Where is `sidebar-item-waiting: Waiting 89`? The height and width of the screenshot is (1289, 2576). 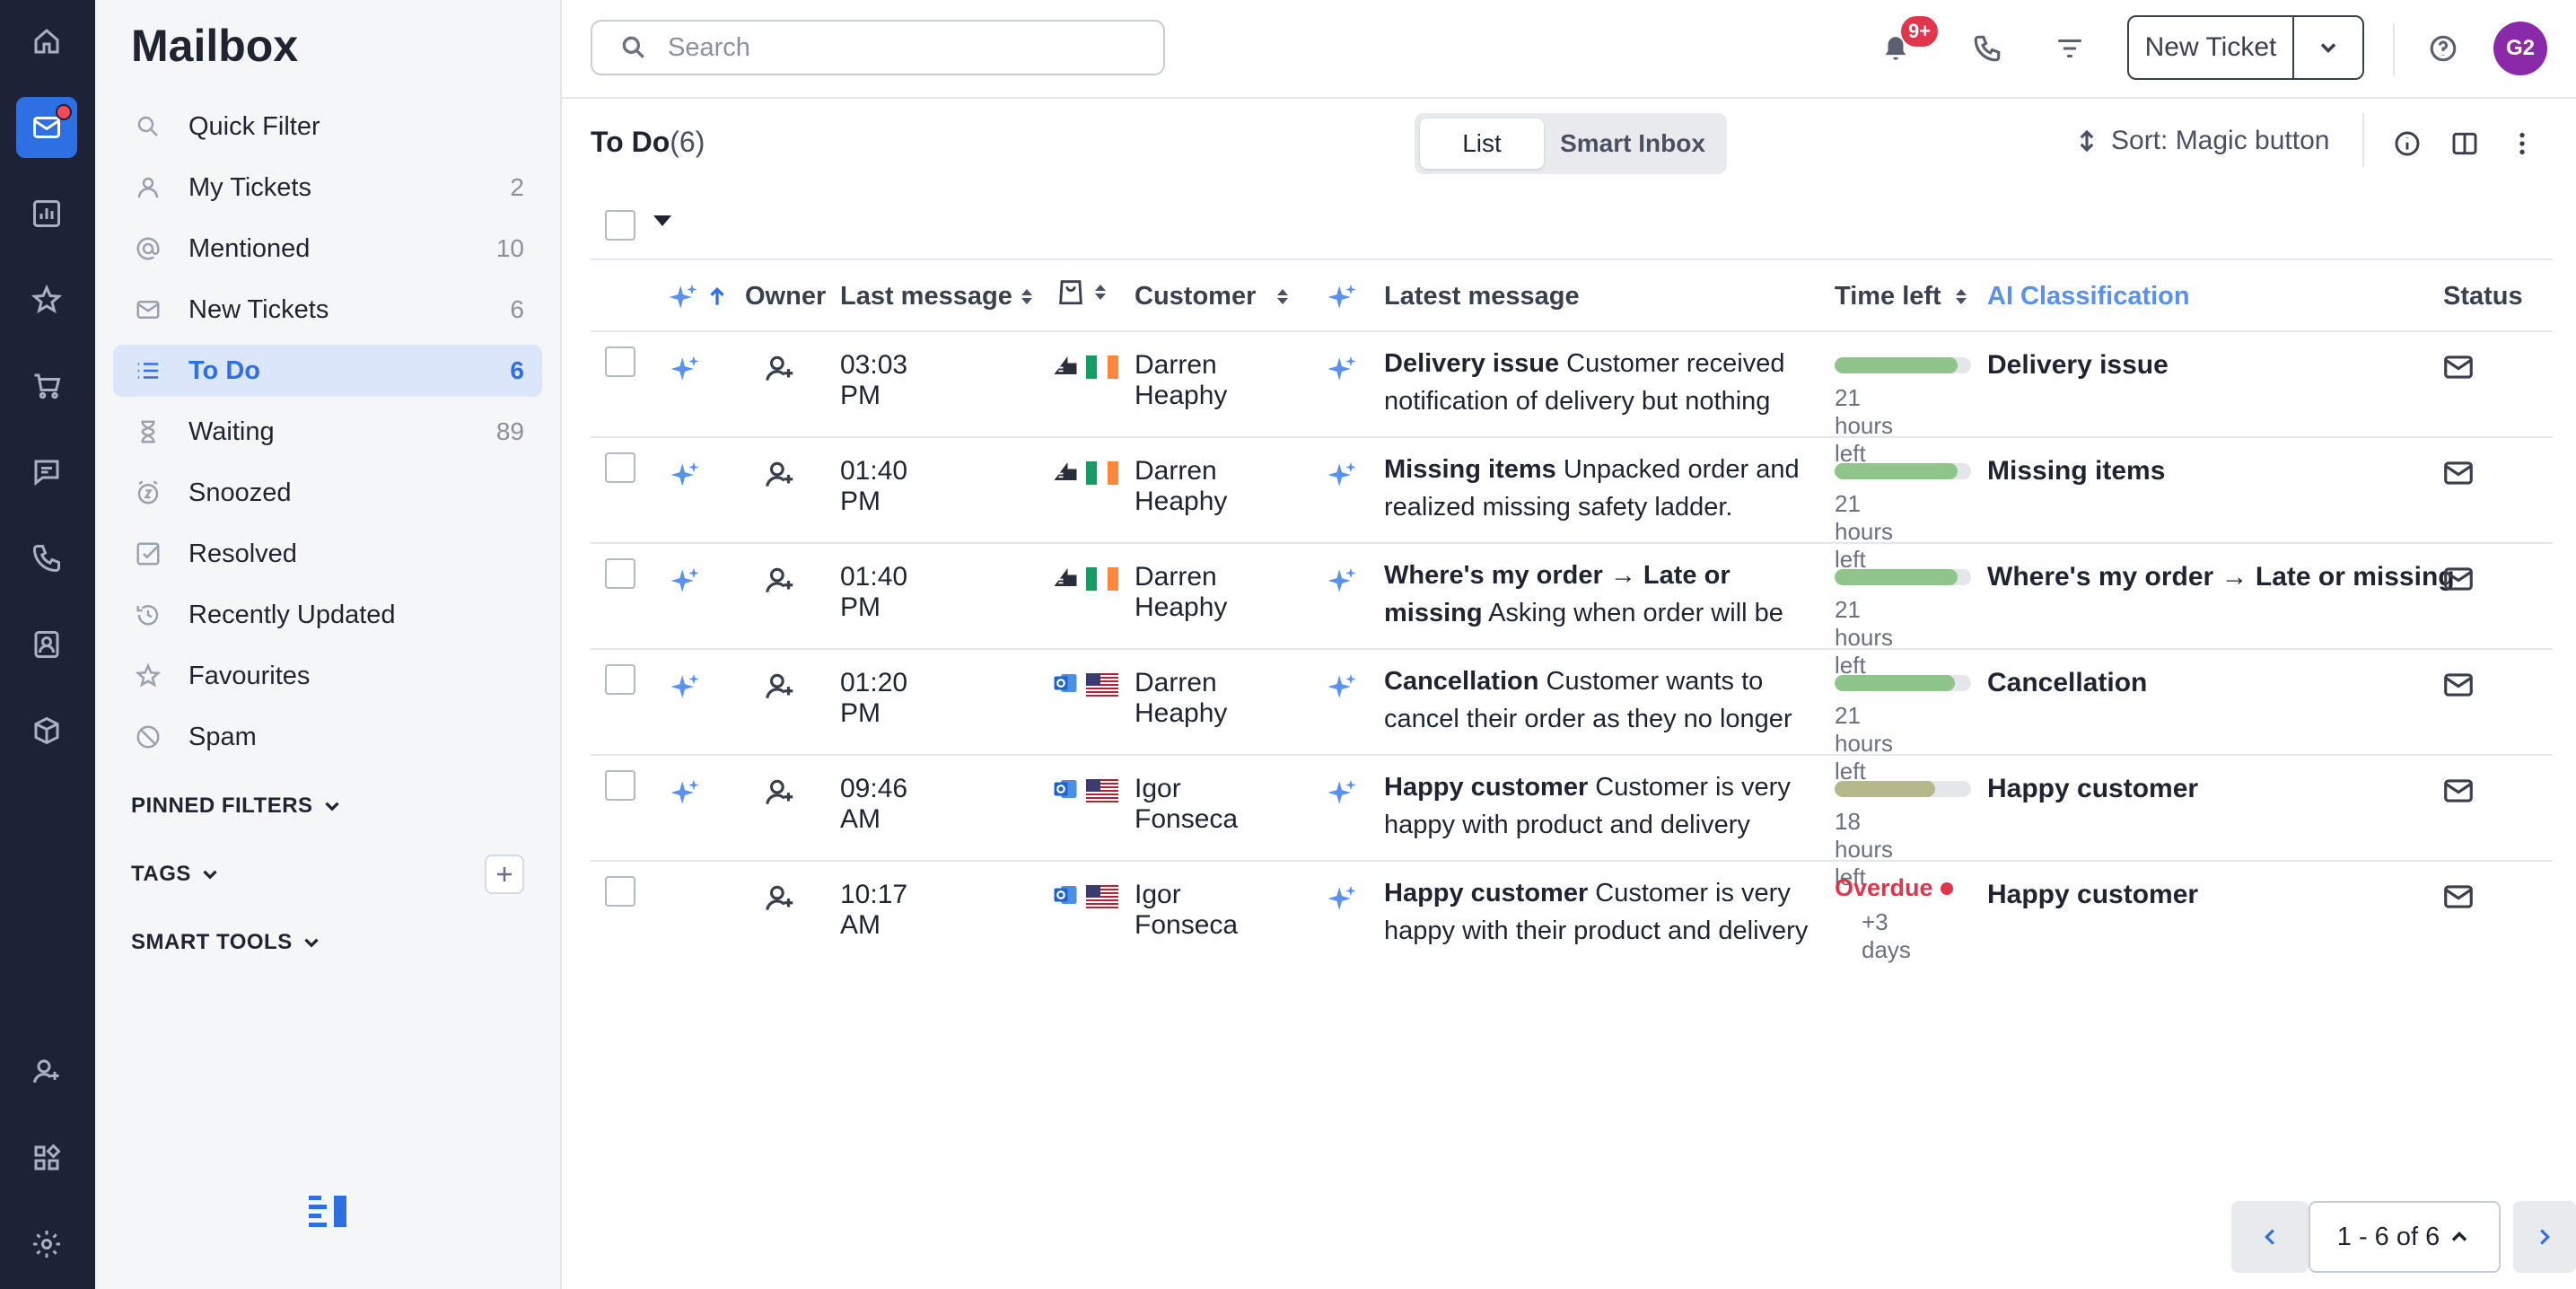
sidebar-item-waiting: Waiting 89 is located at coordinates (327, 432).